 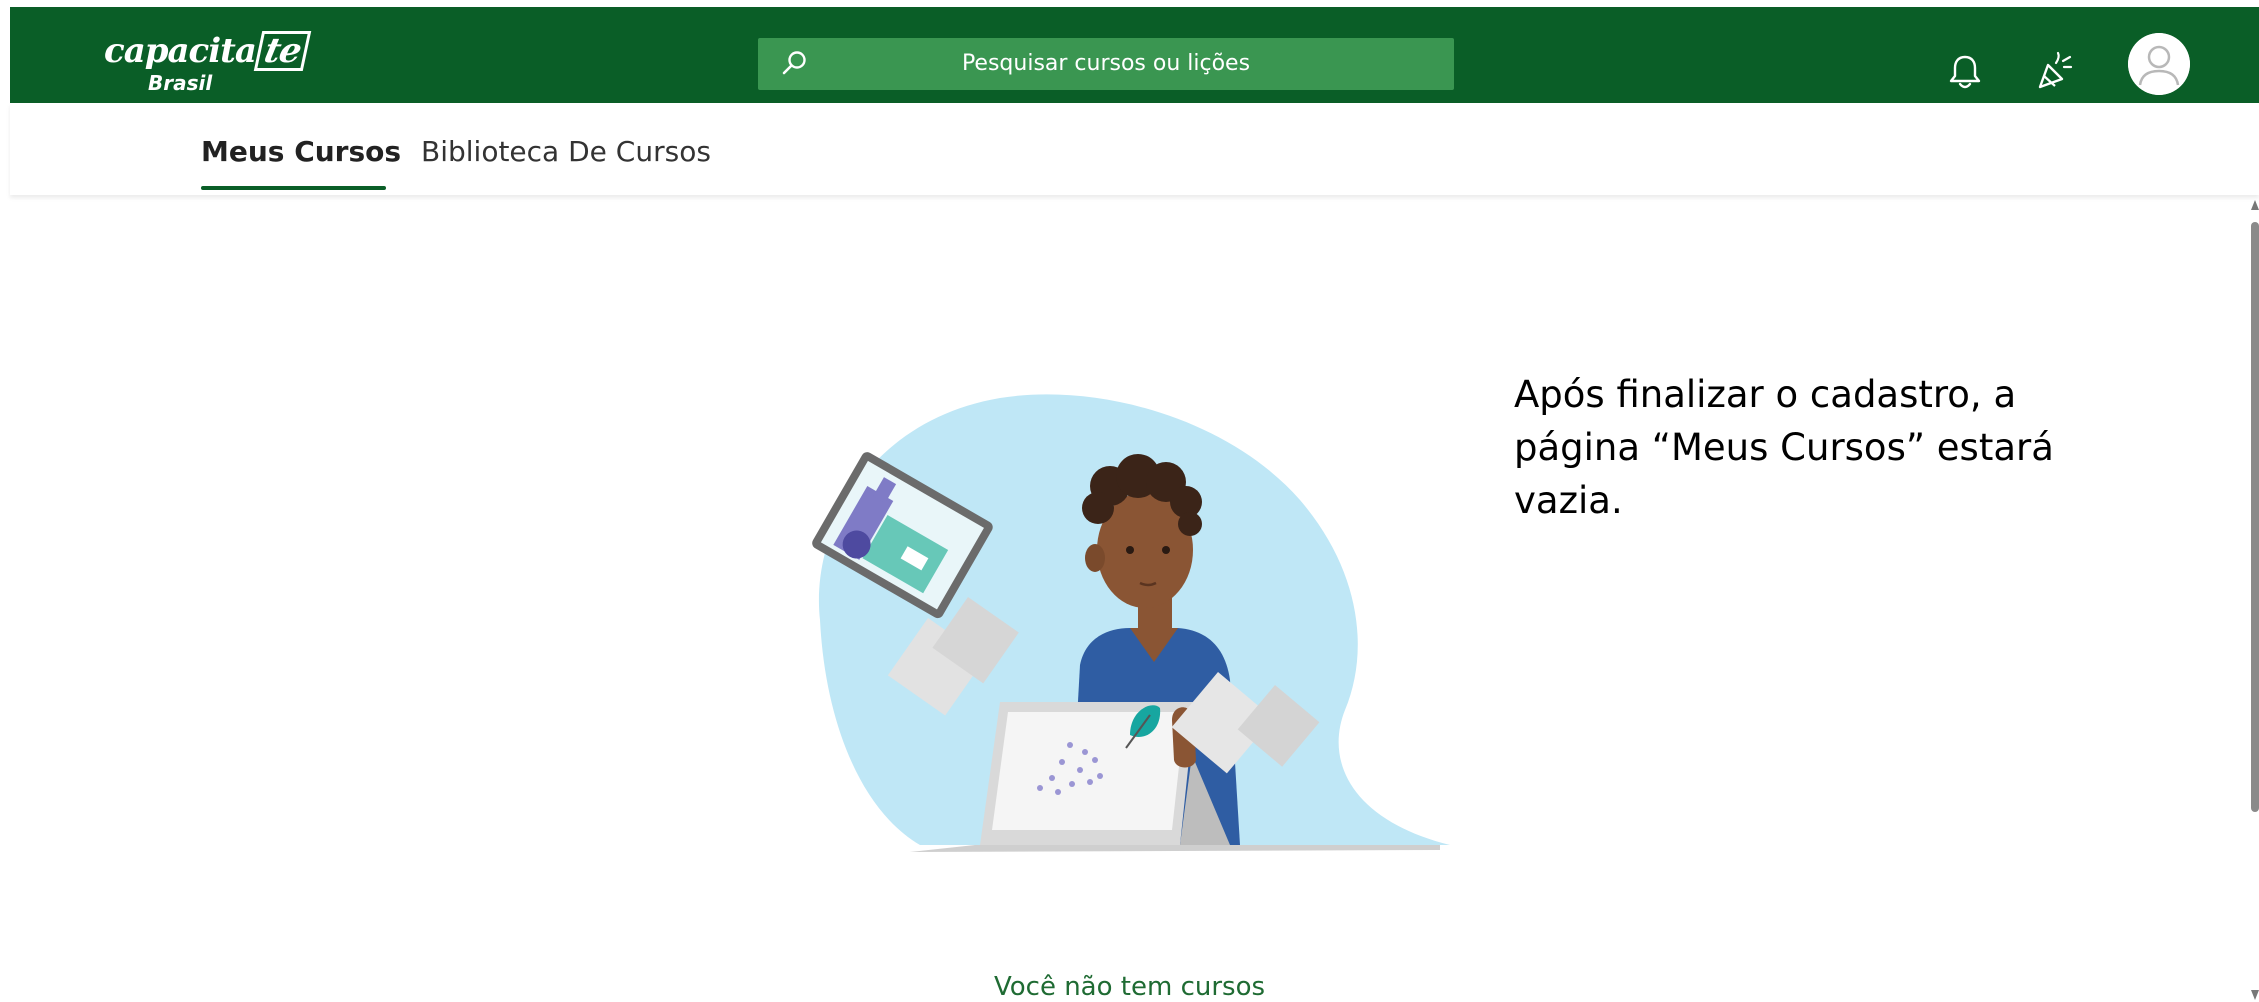 I want to click on search-input: Pesquisar cursos ou lições, so click(x=1106, y=64).